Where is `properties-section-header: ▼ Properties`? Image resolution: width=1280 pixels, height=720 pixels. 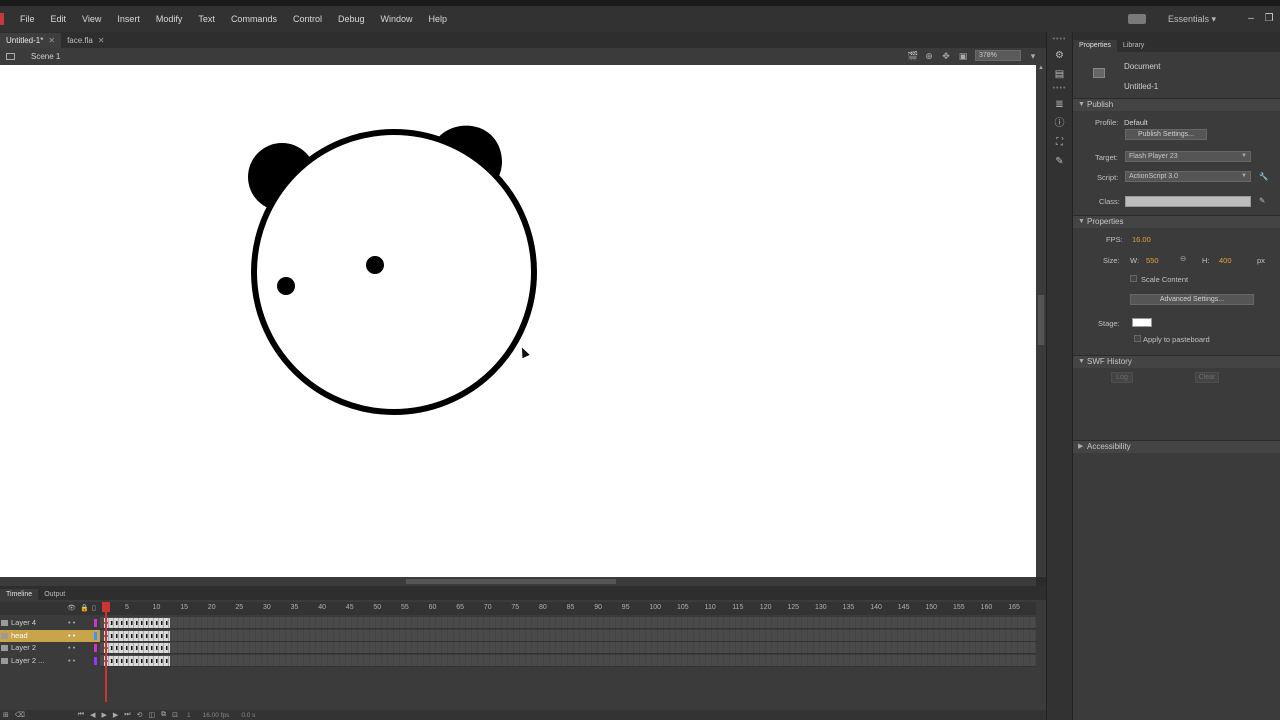
properties-section-header: ▼ Properties is located at coordinates (1176, 221).